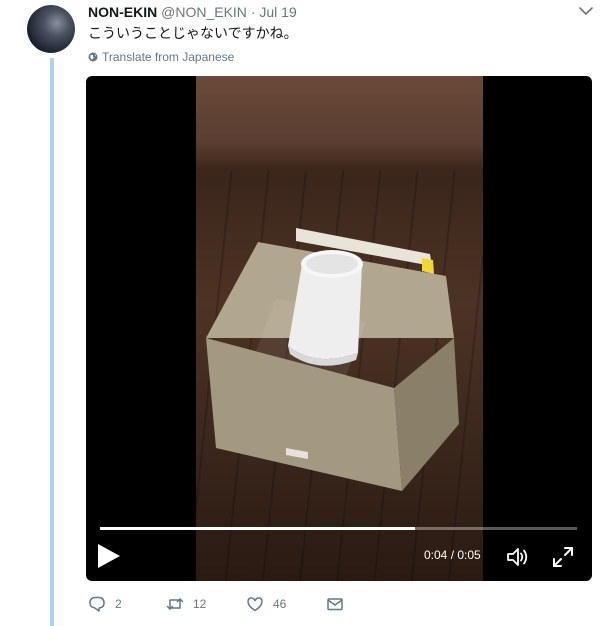 Image resolution: width=614 pixels, height=626 pixels. I want to click on like-count: 46, so click(280, 604).